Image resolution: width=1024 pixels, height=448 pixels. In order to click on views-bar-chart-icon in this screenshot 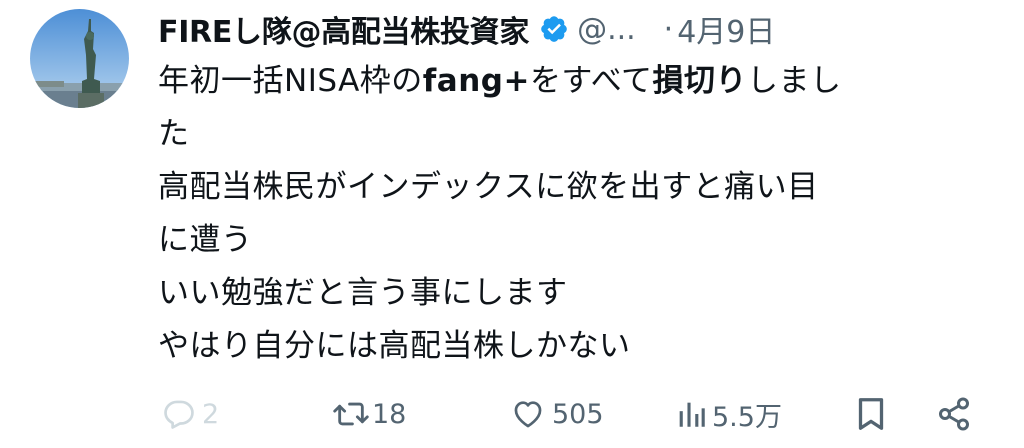, I will do `click(692, 414)`.